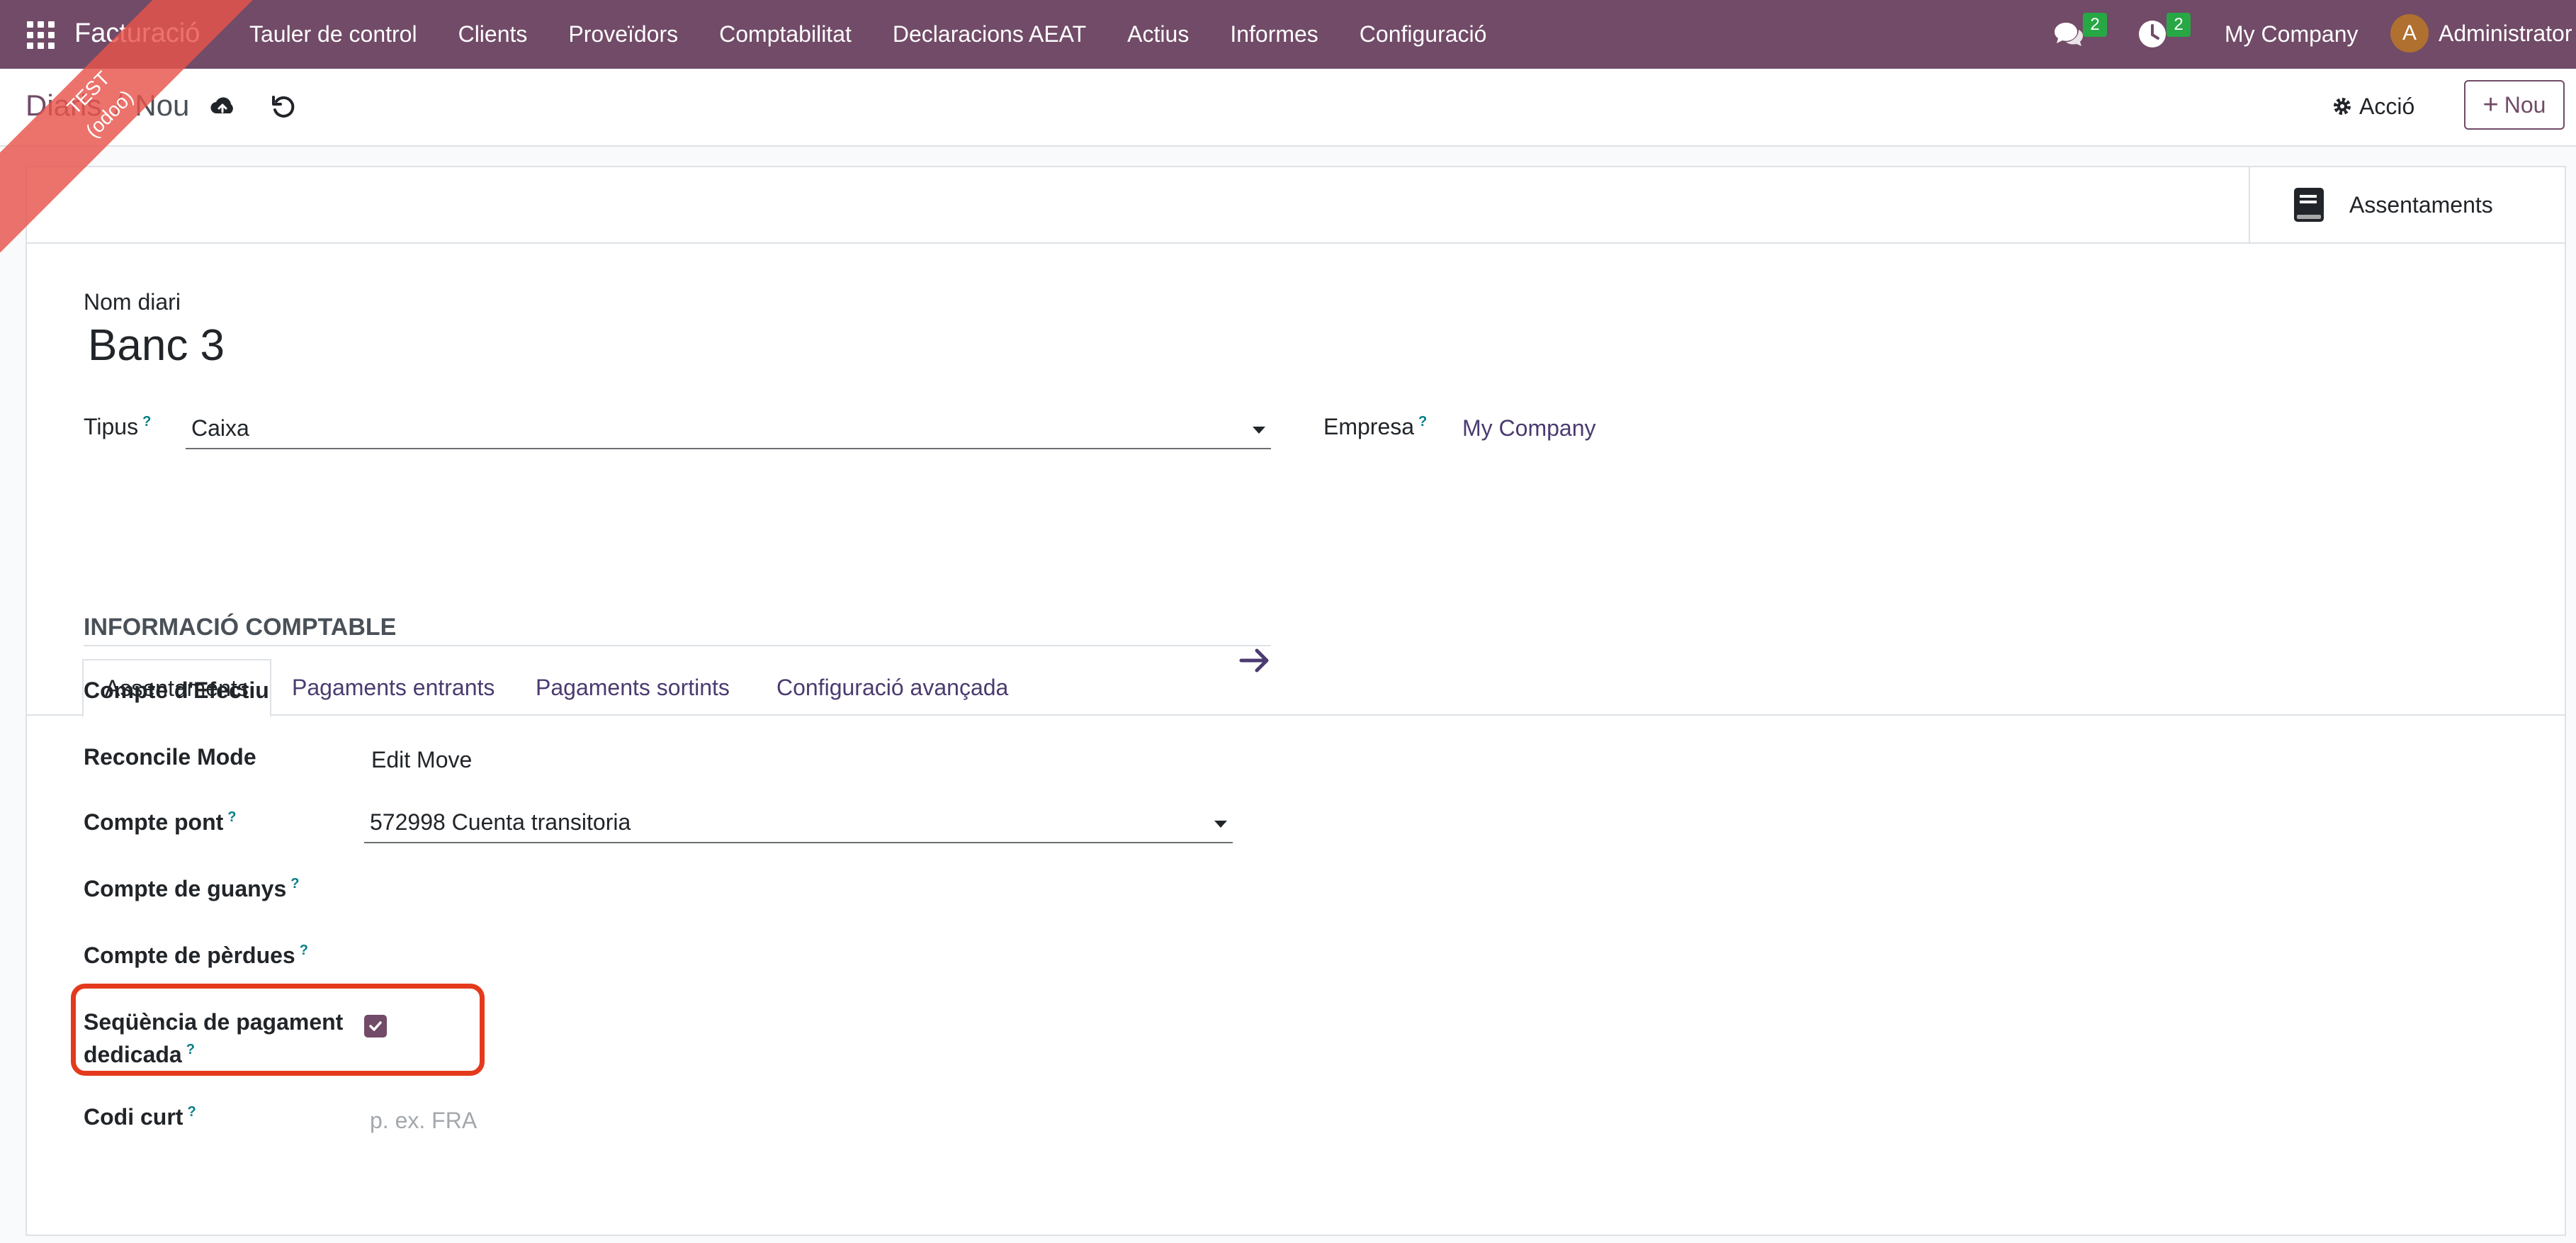  What do you see at coordinates (623, 34) in the screenshot?
I see `menu-item-vendors: Proveïdors` at bounding box center [623, 34].